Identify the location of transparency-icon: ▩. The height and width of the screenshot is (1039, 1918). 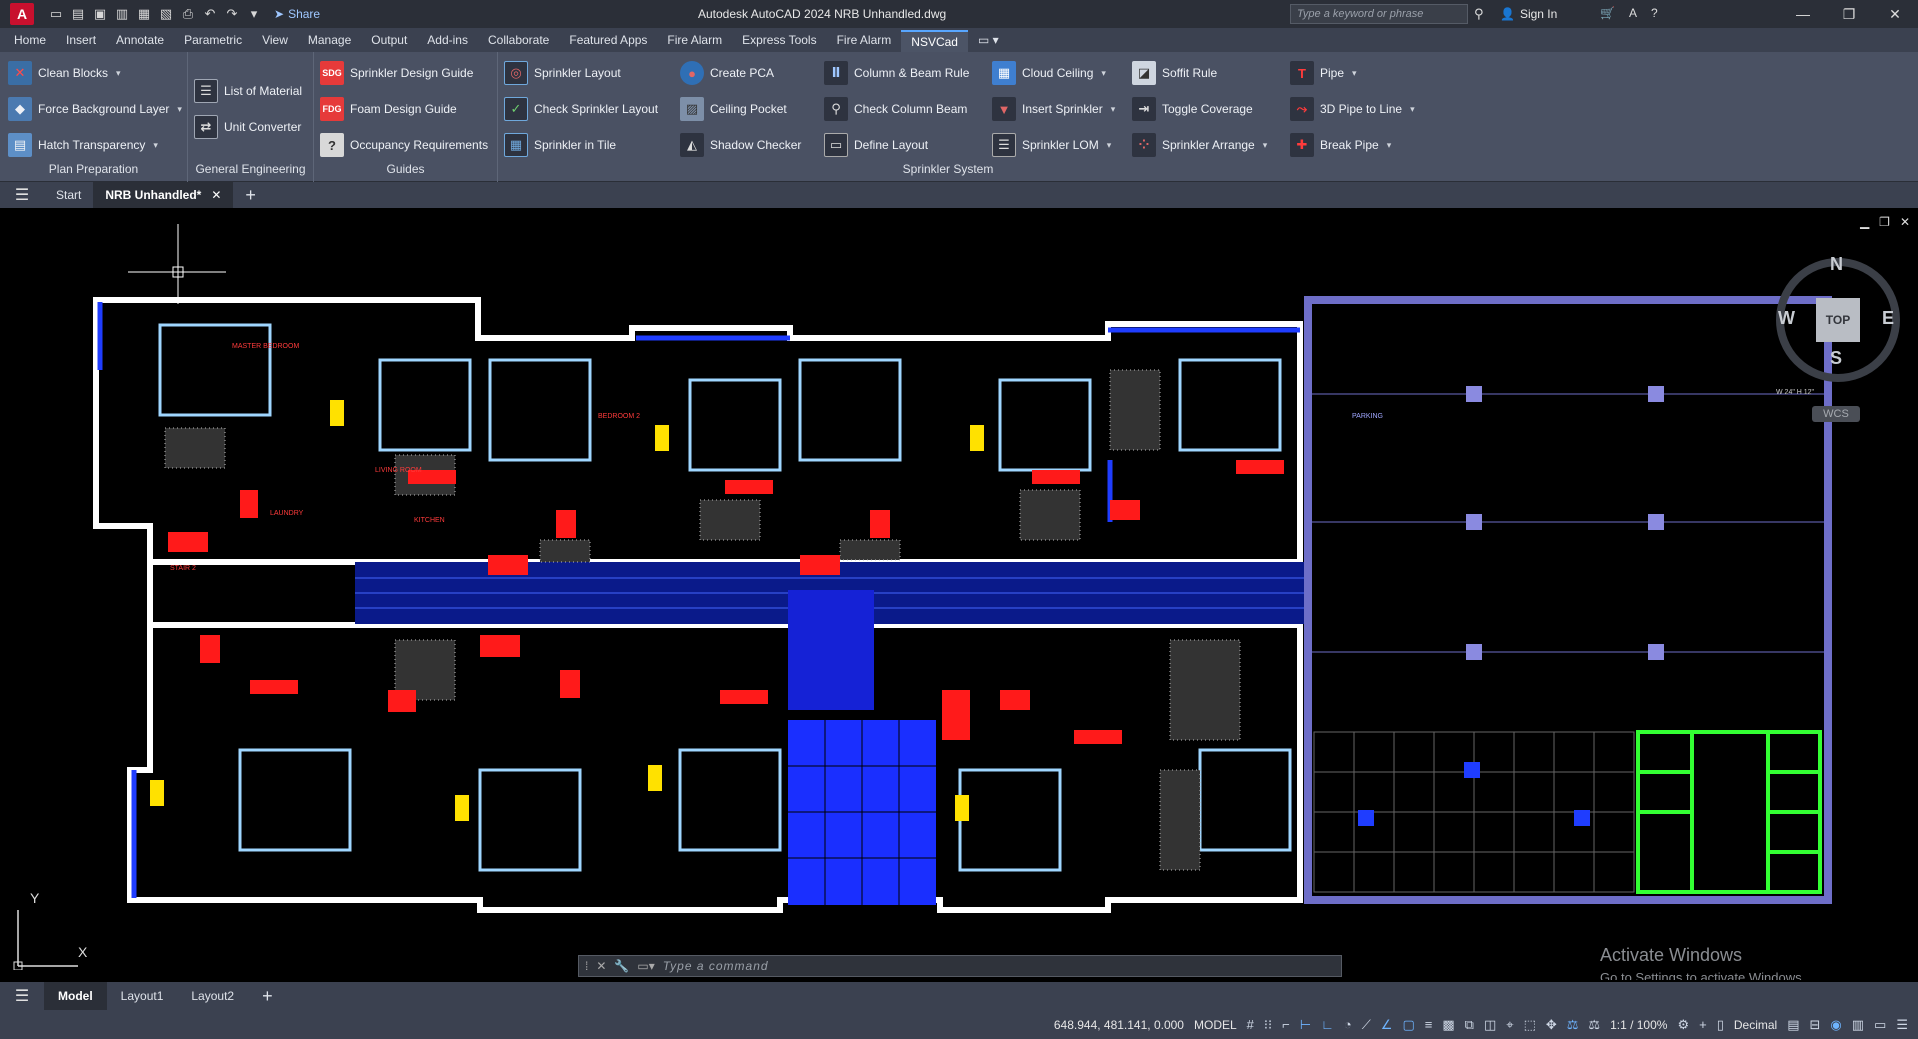
(1448, 1025).